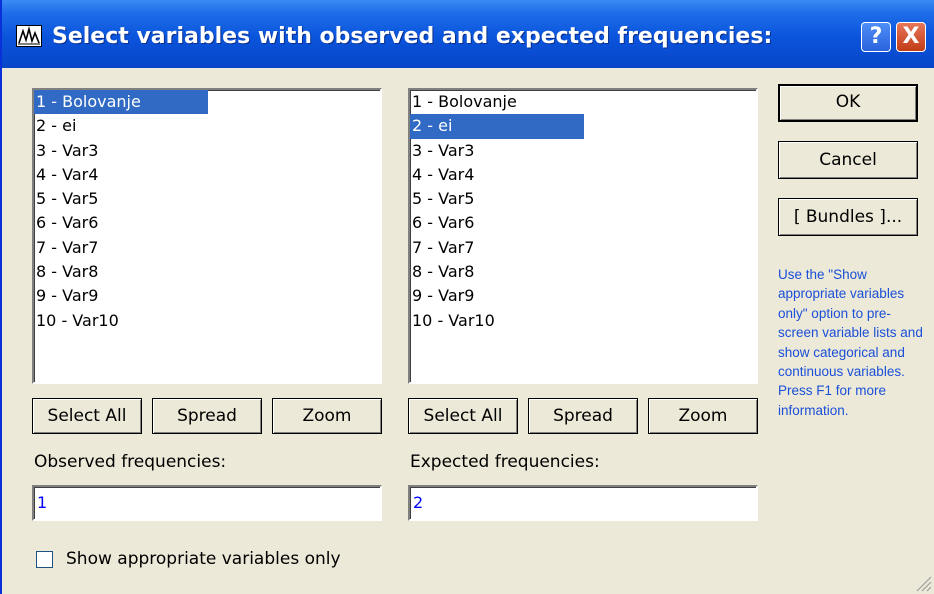  Describe the element at coordinates (497, 126) in the screenshot. I see `expected-list-item: 2 - ei` at that location.